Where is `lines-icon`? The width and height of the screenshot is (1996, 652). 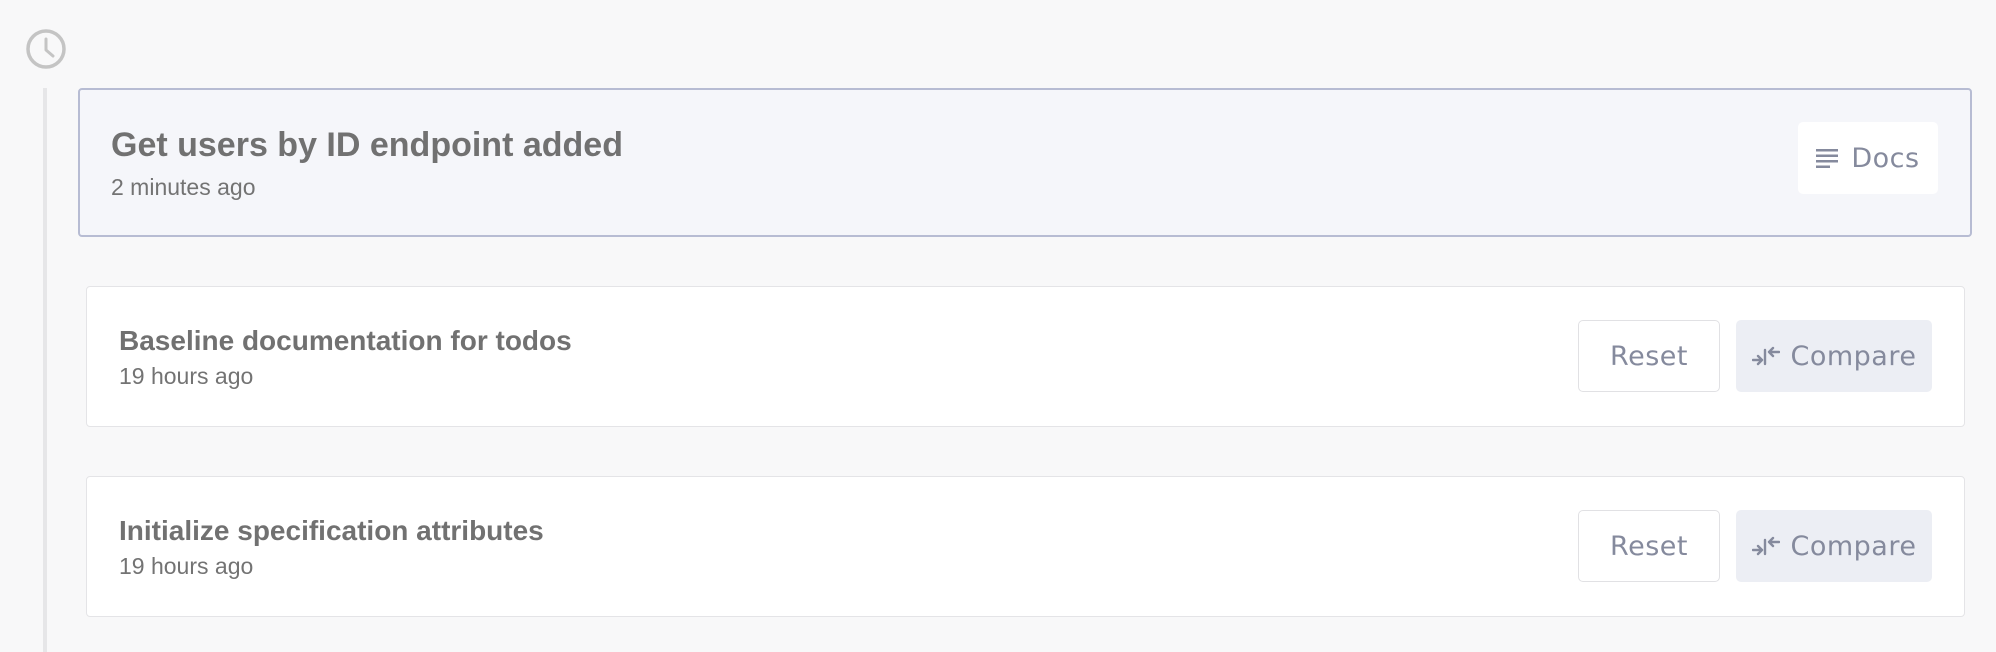 lines-icon is located at coordinates (1828, 158).